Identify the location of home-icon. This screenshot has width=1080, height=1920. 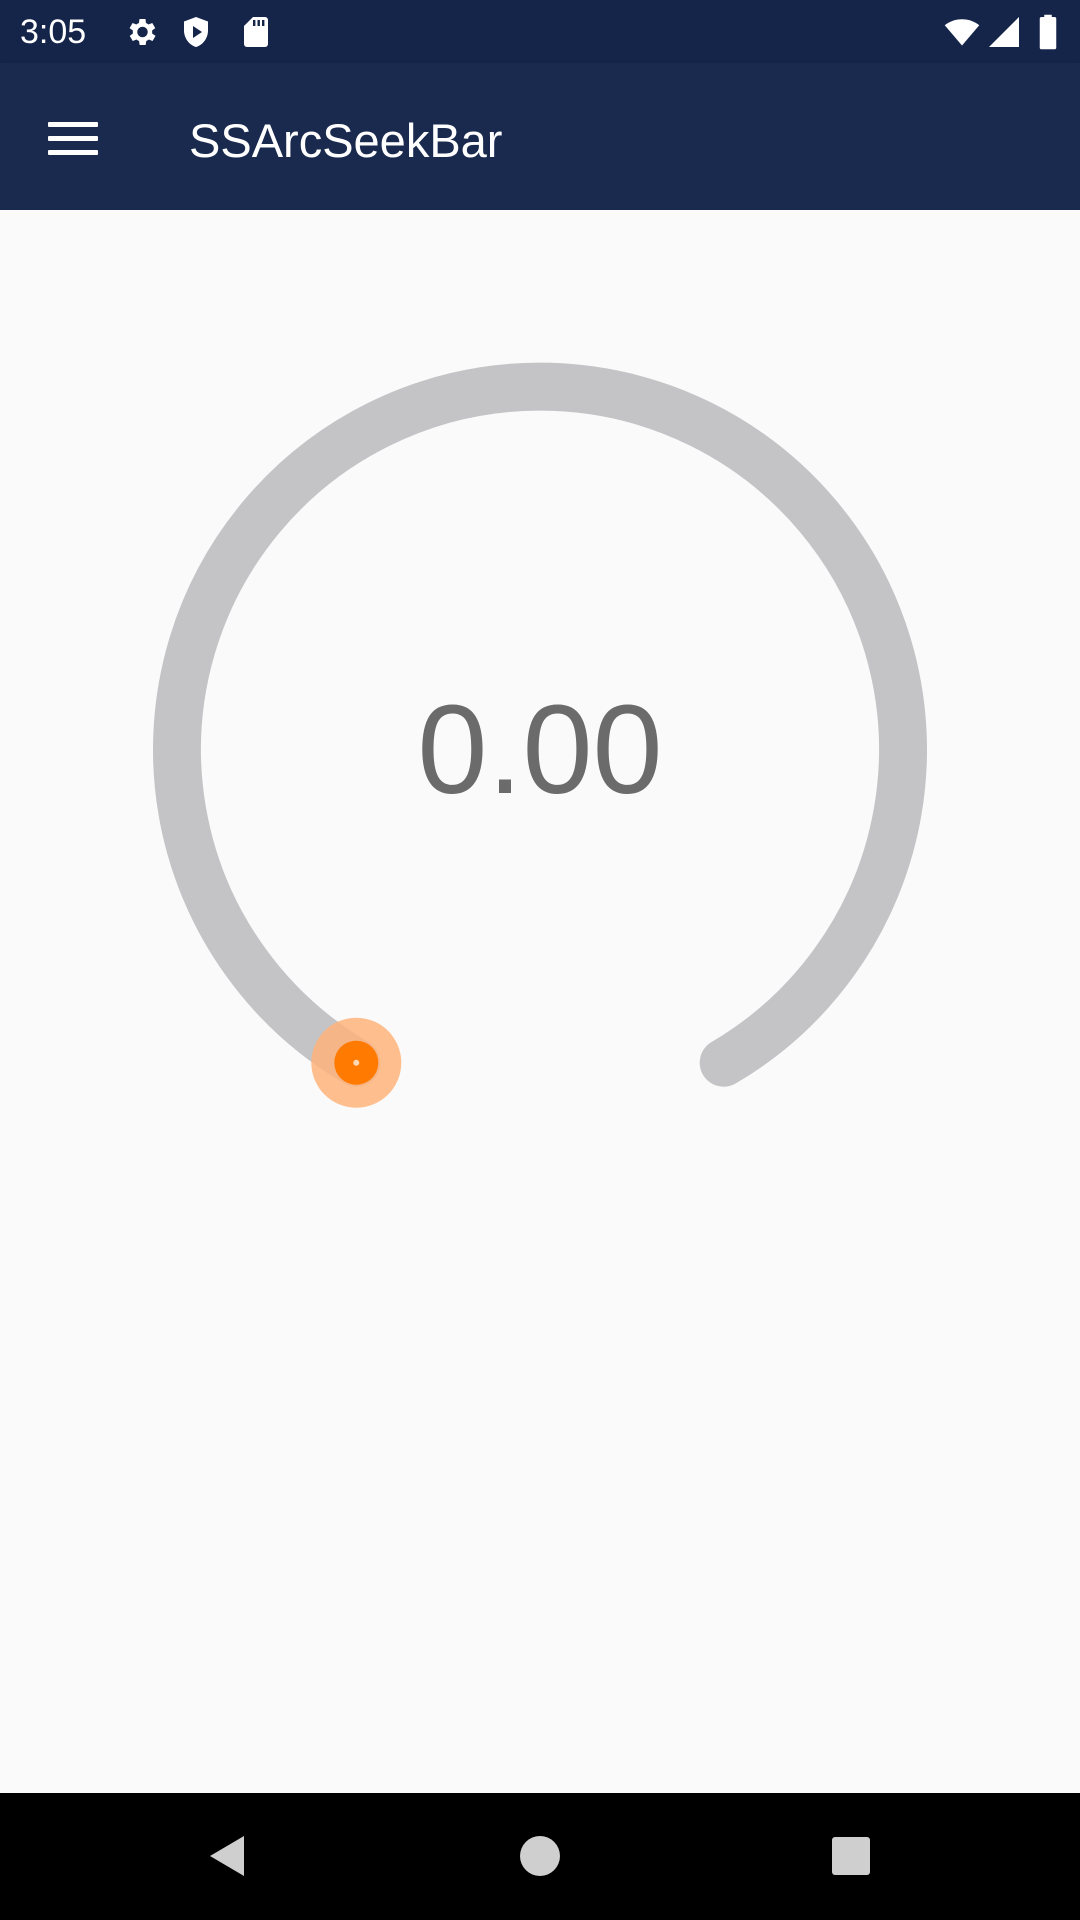
(540, 1856).